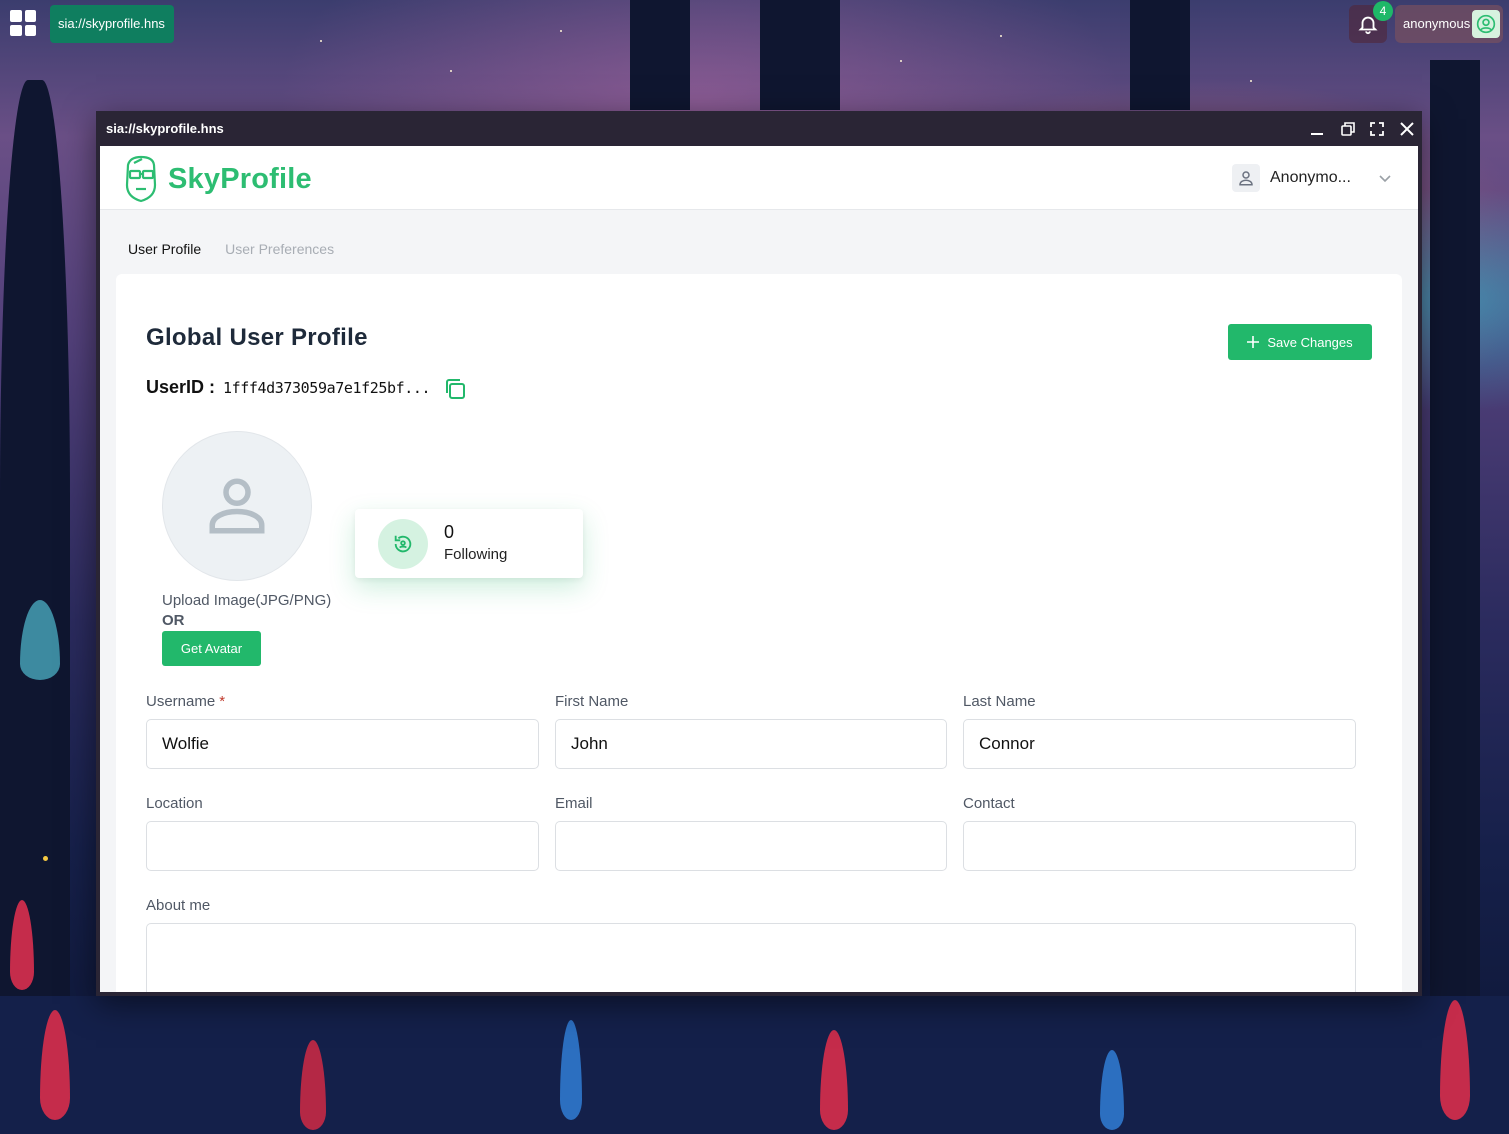 The height and width of the screenshot is (1134, 1509). What do you see at coordinates (186, 701) in the screenshot?
I see `username-label: Username *` at bounding box center [186, 701].